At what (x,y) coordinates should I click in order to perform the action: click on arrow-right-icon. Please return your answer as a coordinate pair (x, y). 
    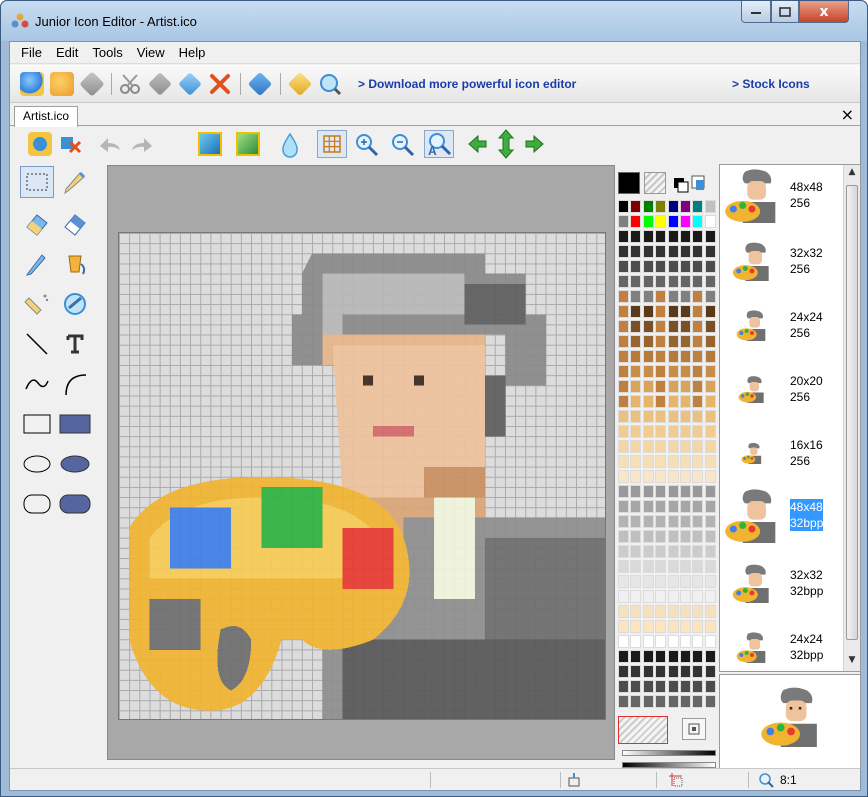
    Looking at the image, I should click on (534, 144).